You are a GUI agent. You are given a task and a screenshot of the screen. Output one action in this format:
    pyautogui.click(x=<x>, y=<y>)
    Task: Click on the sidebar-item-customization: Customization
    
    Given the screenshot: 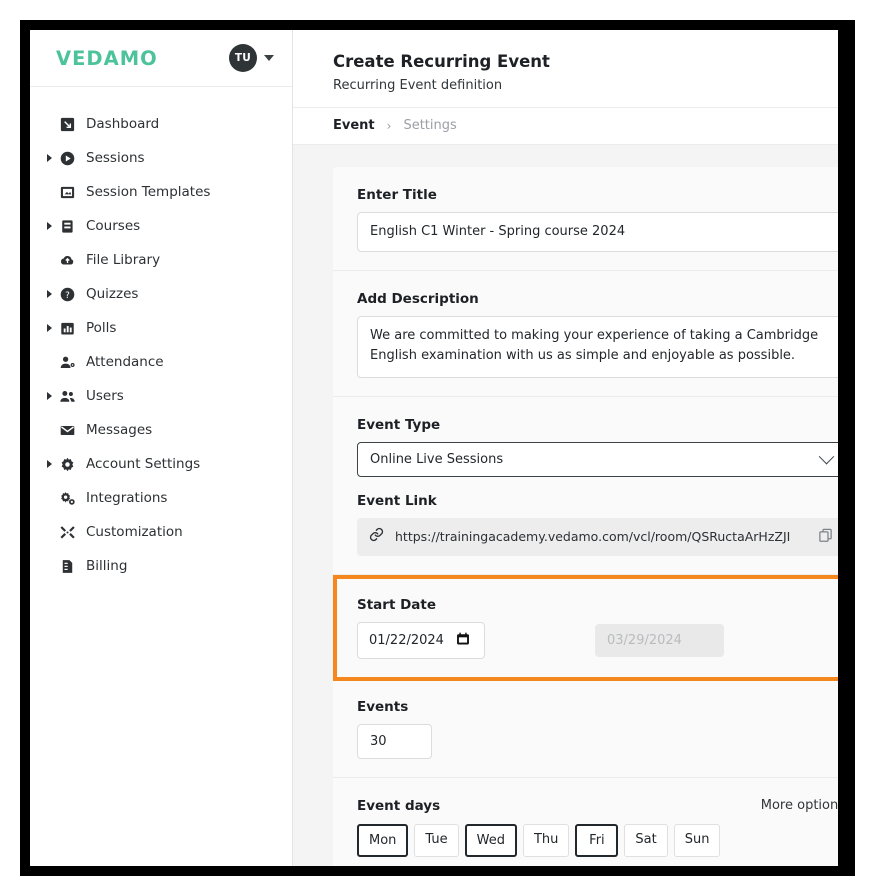 What is the action you would take?
    pyautogui.click(x=161, y=532)
    